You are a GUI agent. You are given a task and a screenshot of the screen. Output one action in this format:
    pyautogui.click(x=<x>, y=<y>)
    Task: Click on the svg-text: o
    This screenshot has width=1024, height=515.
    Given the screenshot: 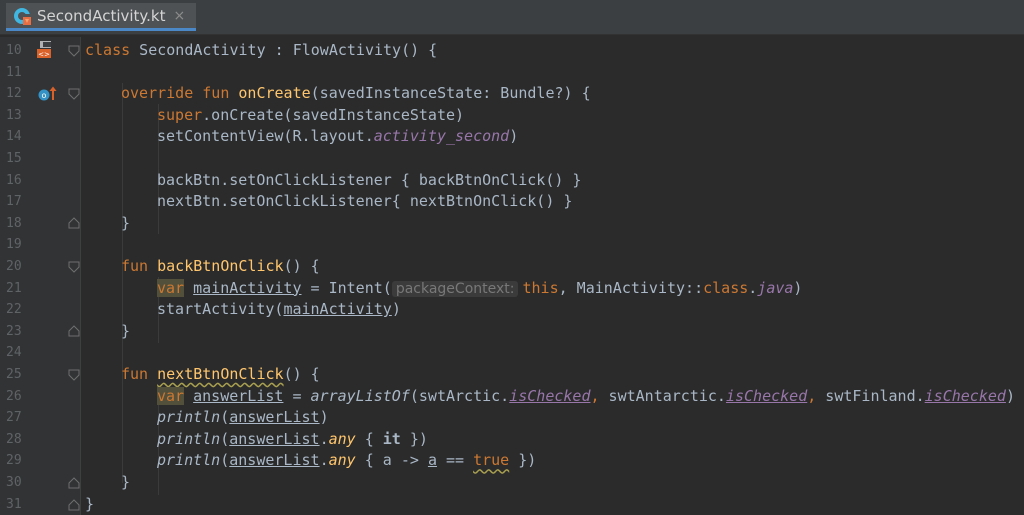 What is the action you would take?
    pyautogui.click(x=44, y=95)
    